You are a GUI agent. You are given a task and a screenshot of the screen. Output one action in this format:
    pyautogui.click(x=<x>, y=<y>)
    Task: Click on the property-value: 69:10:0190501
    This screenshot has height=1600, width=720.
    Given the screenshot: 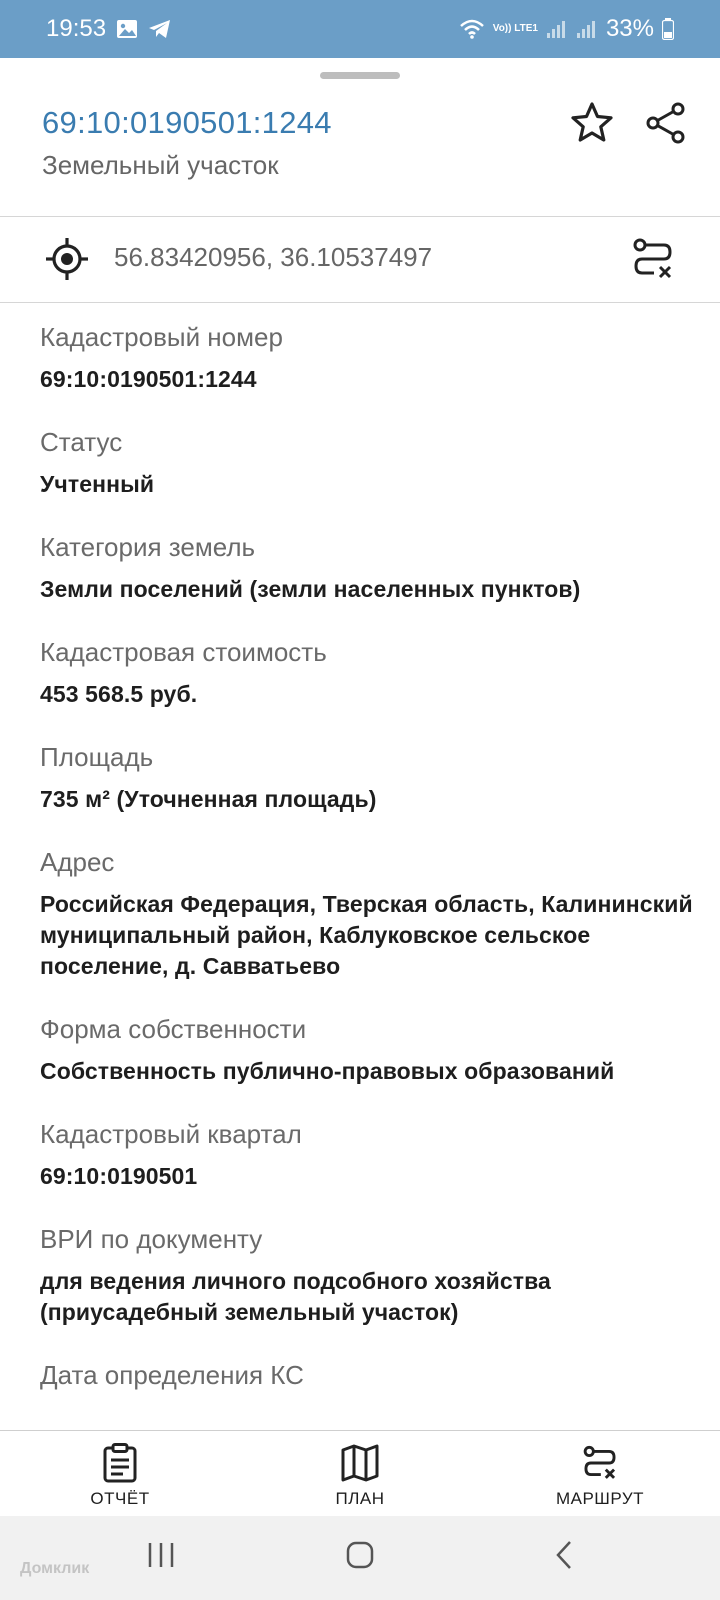 What is the action you would take?
    pyautogui.click(x=119, y=1176)
    